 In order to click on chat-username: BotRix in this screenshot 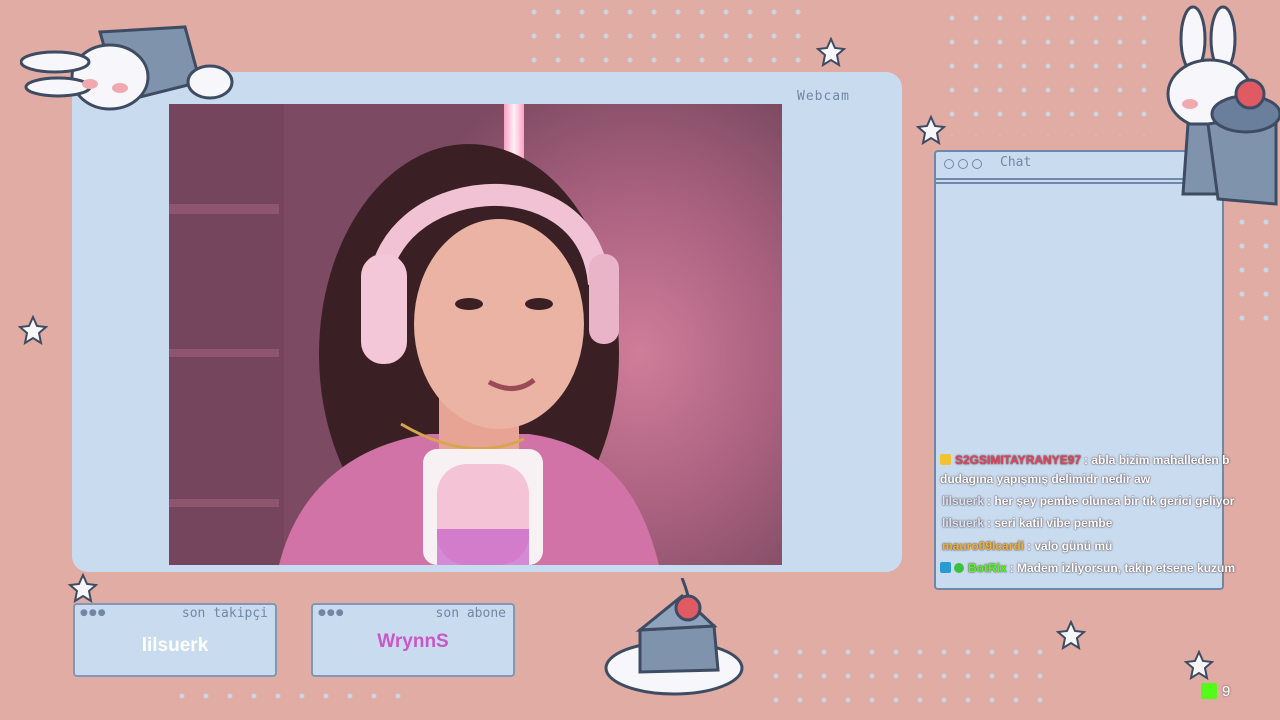, I will do `click(987, 568)`.